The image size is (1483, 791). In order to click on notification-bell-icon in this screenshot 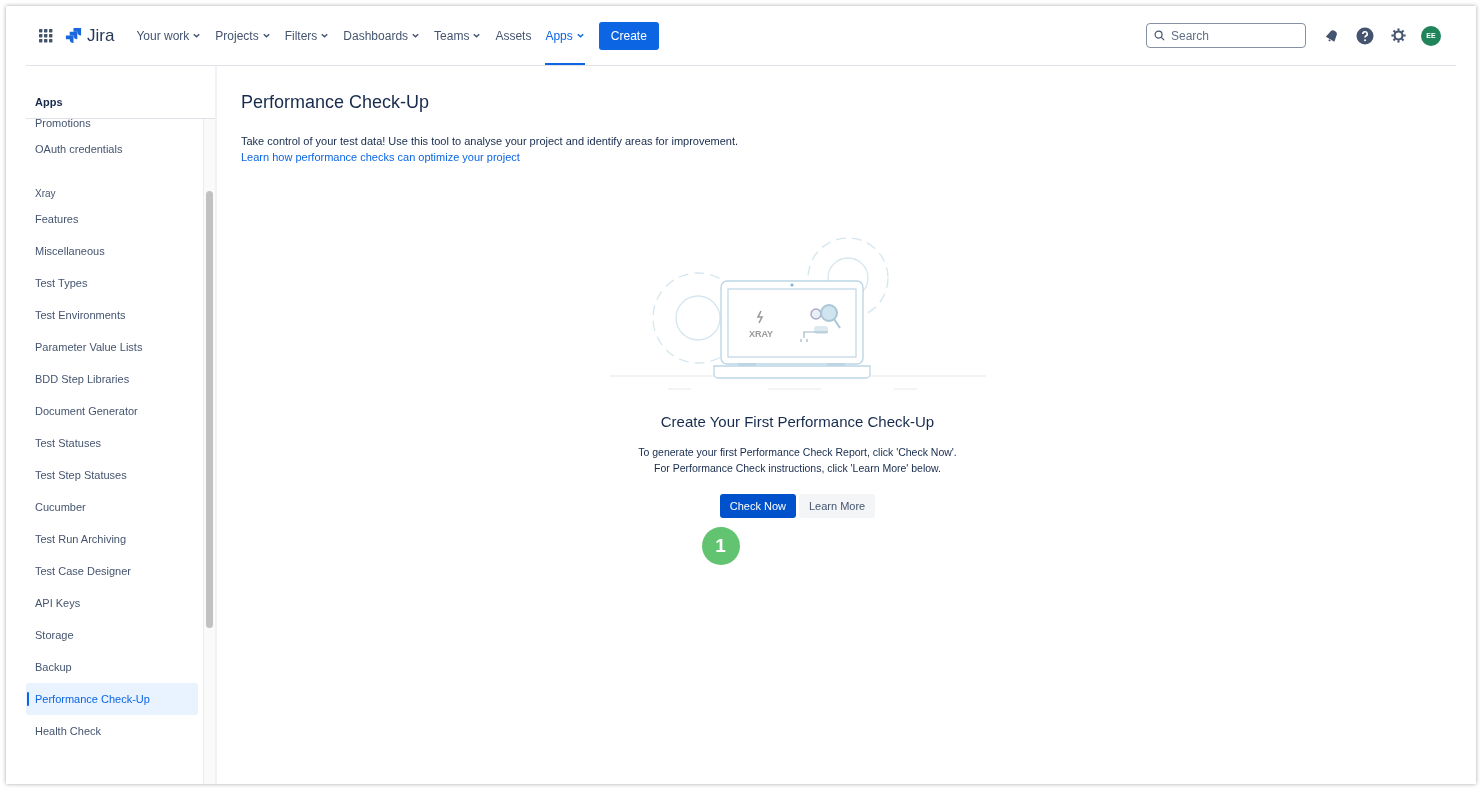, I will do `click(1332, 35)`.